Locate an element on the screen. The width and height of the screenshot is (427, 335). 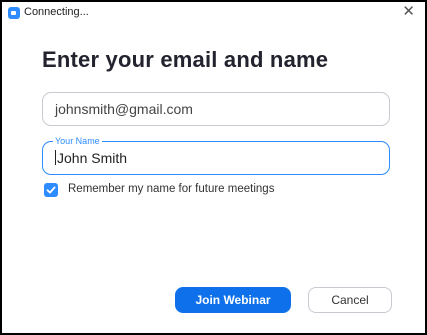
checkmark-icon is located at coordinates (51, 190).